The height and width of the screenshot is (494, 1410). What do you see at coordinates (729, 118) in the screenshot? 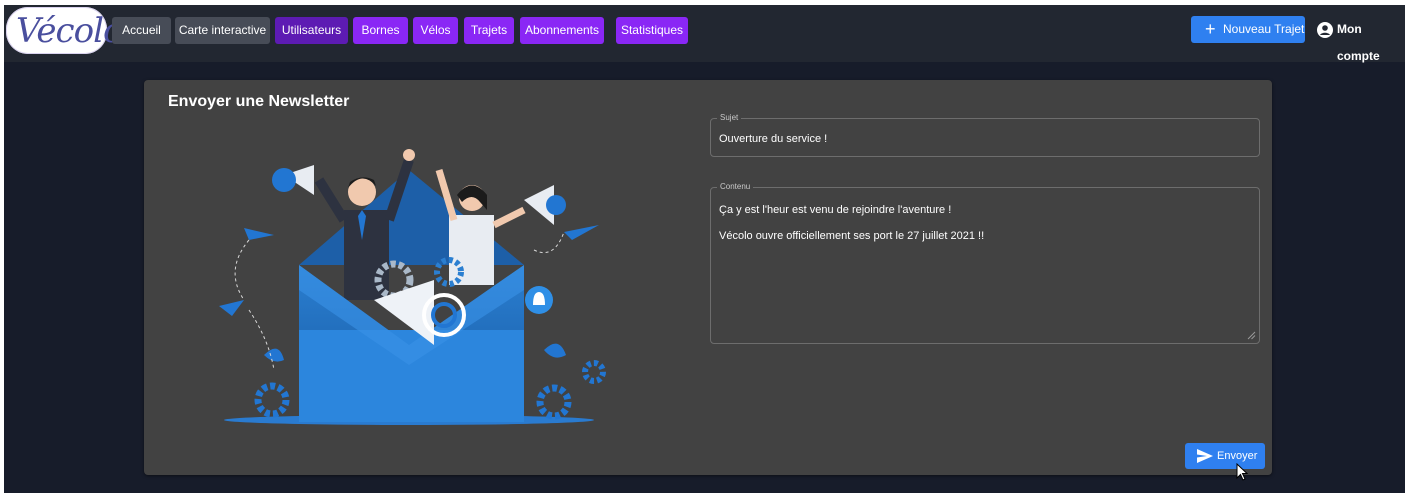
I see `subject-label: Sujet` at bounding box center [729, 118].